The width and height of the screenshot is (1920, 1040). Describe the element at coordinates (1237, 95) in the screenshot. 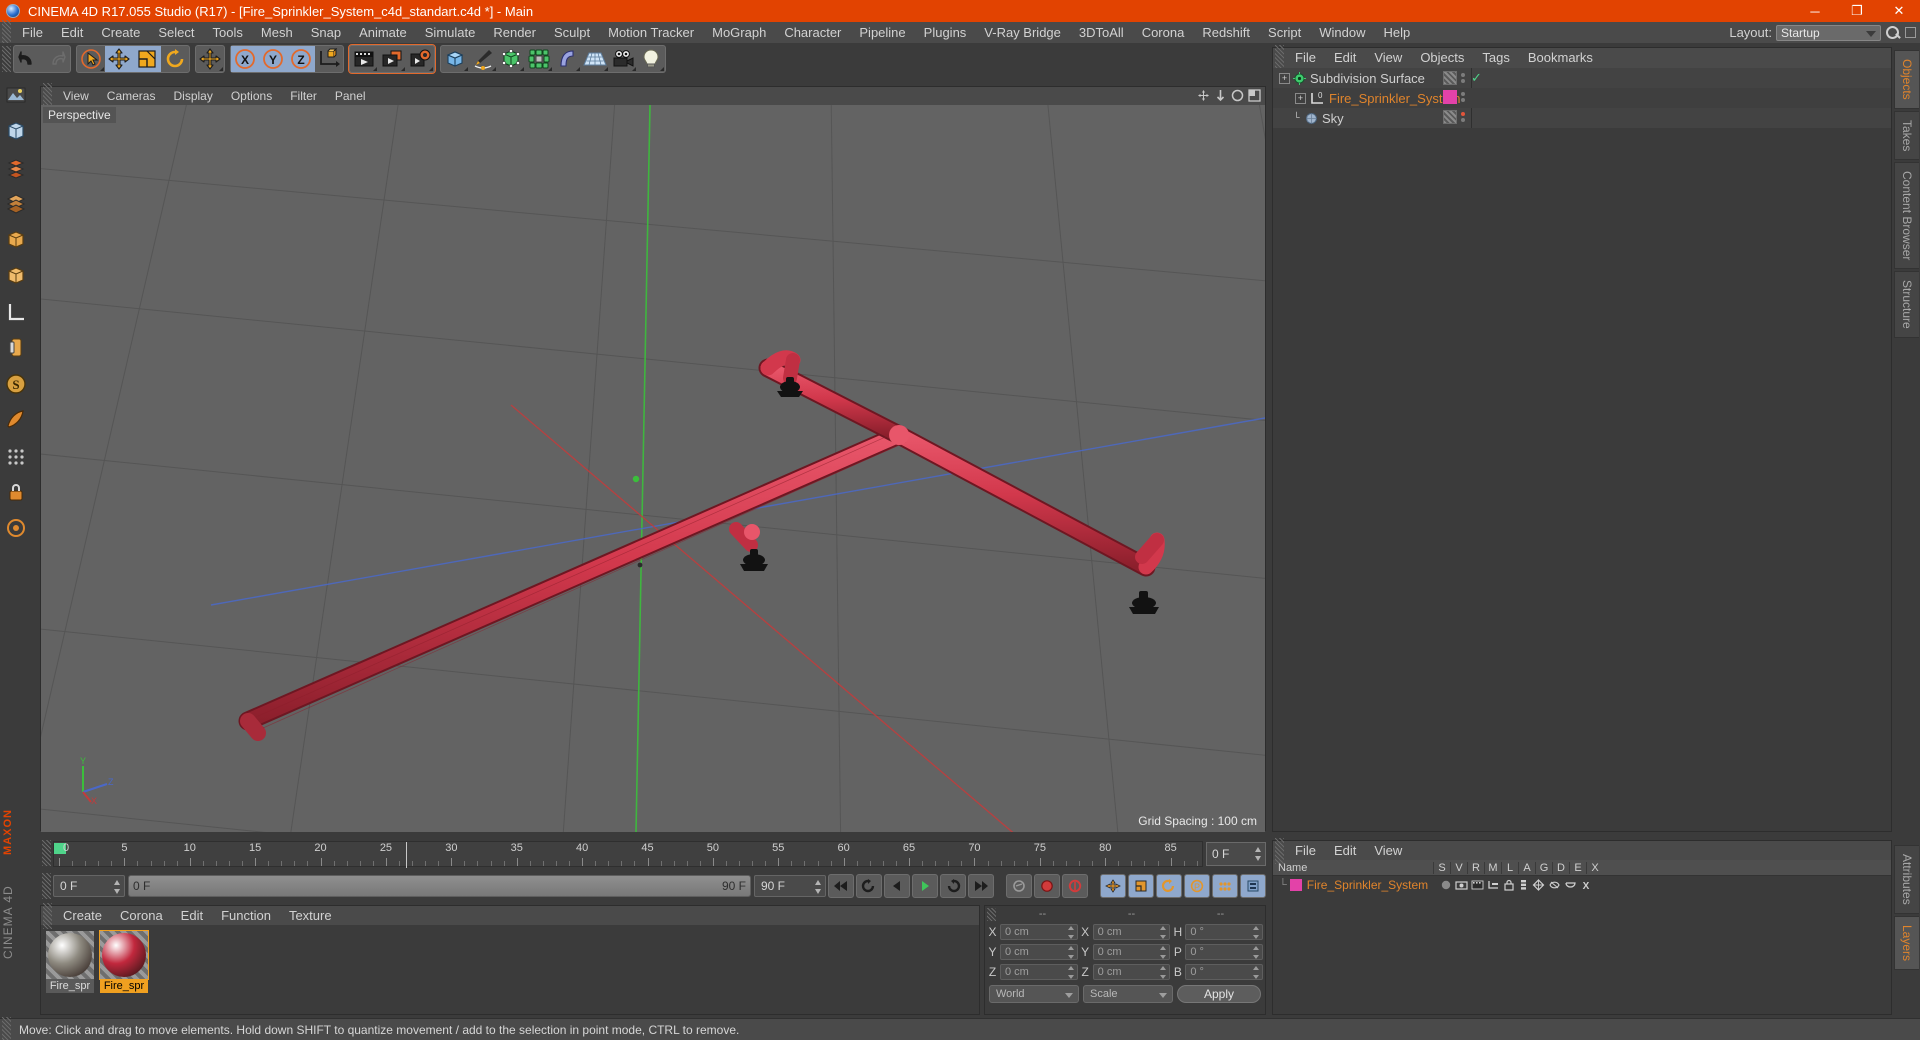

I see `rotate-viewport-icon` at that location.